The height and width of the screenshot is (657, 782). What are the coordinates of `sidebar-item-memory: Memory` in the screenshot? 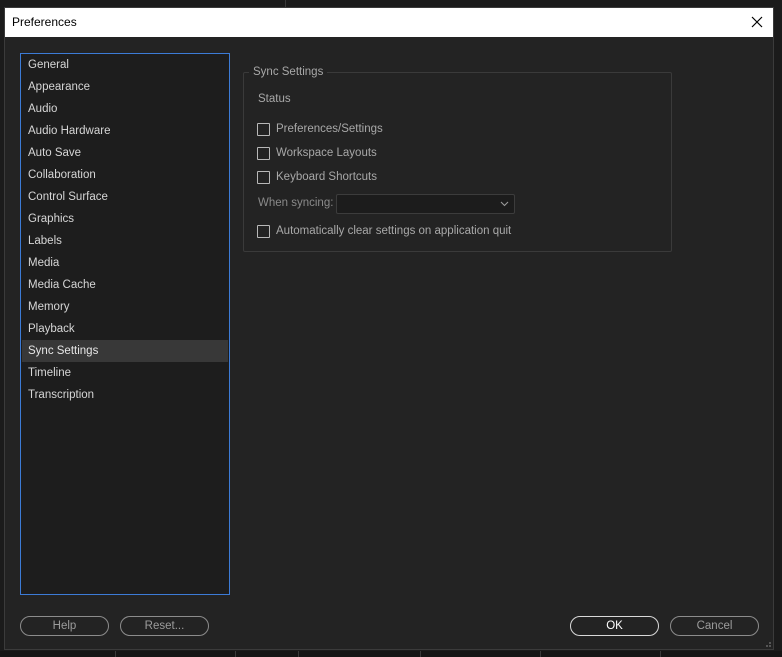 It's located at (125, 307).